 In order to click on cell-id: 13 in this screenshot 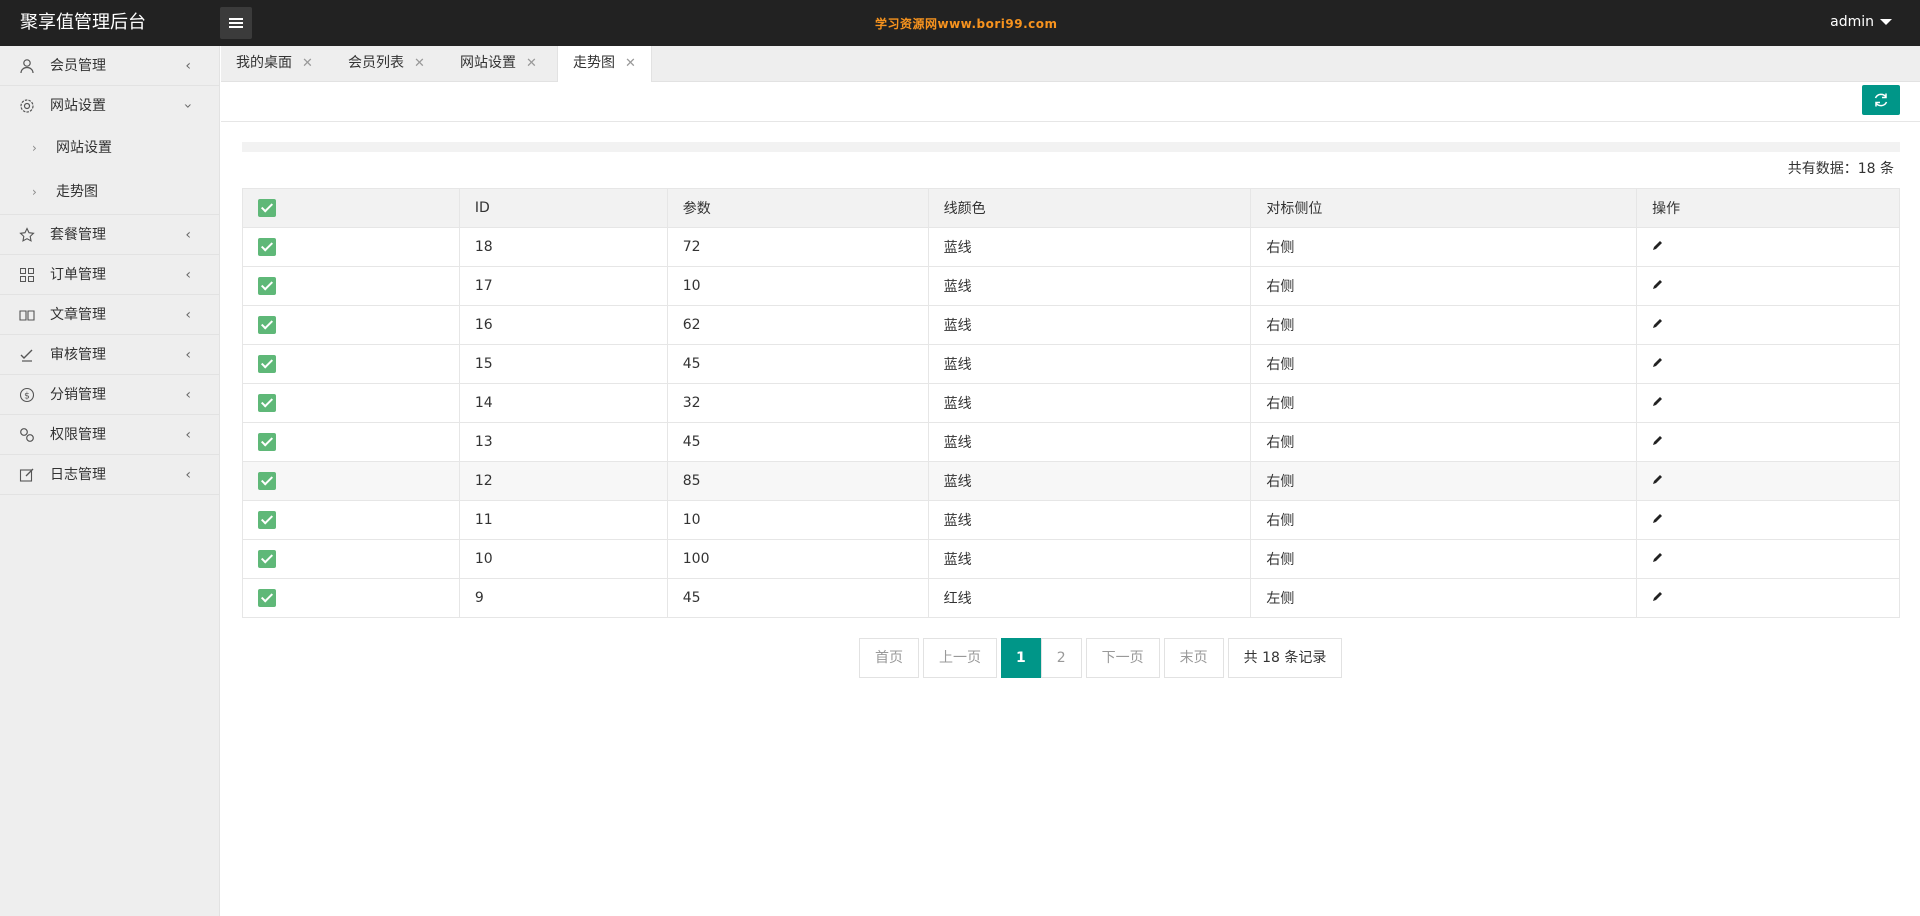, I will do `click(563, 442)`.